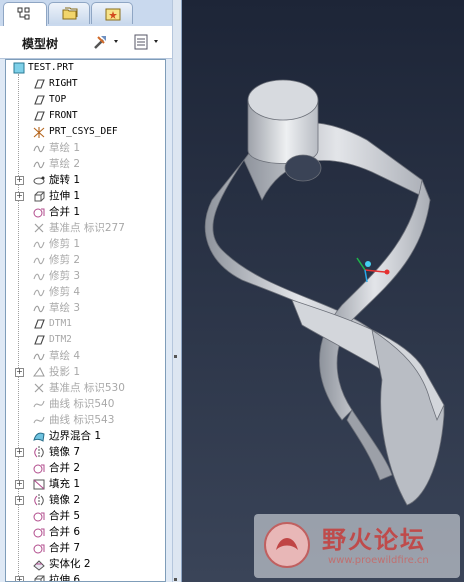 Image resolution: width=464 pixels, height=582 pixels. What do you see at coordinates (39, 484) in the screenshot?
I see `fill-icon` at bounding box center [39, 484].